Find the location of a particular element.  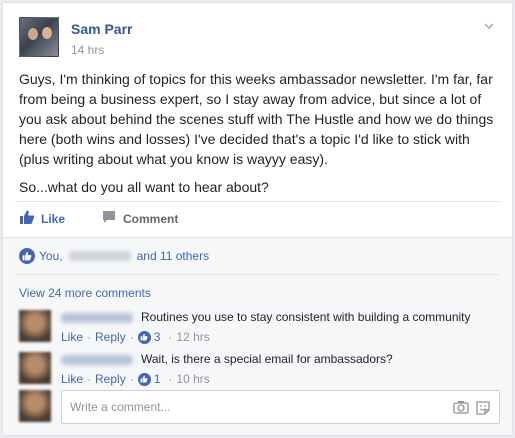

comment-button: Comment is located at coordinates (139, 218).